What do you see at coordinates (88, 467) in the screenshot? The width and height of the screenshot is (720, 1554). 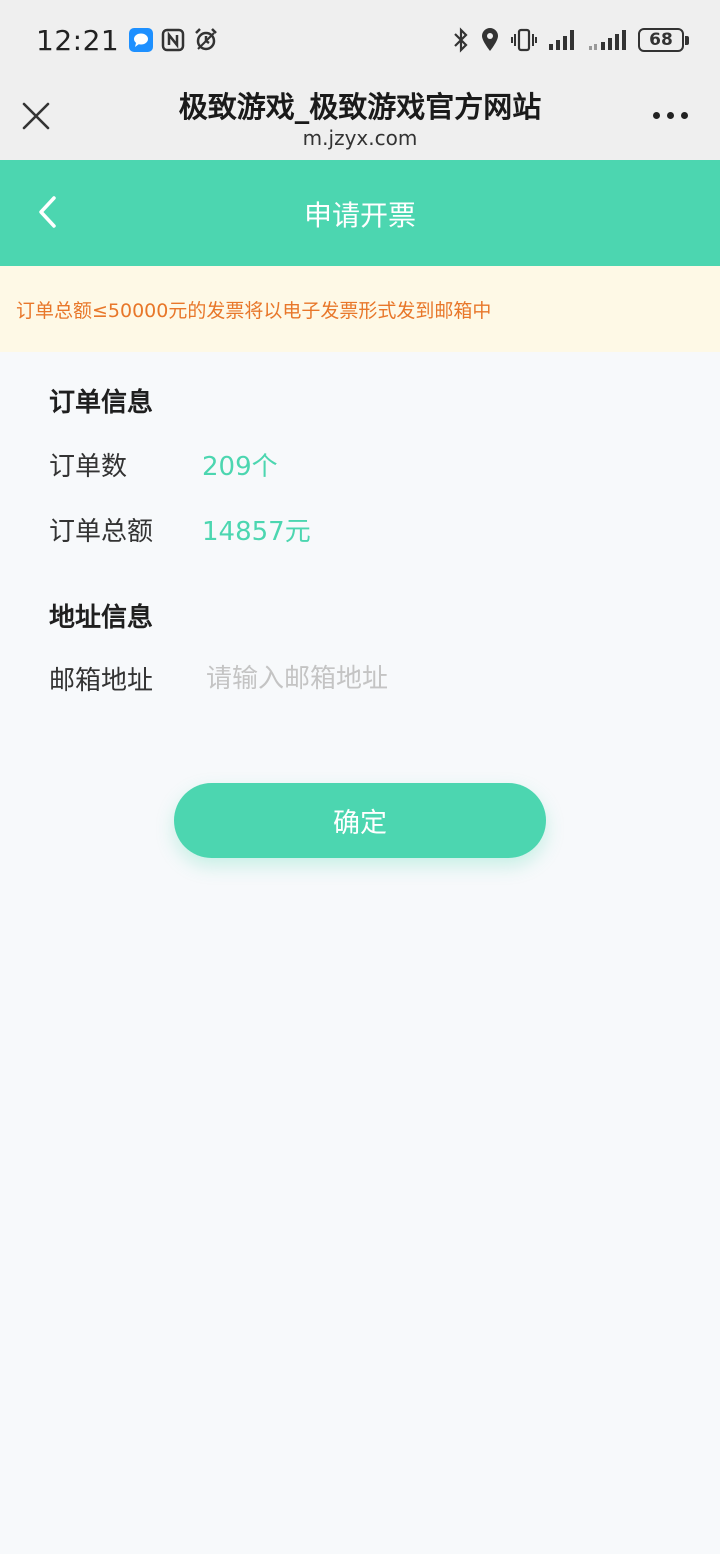 I see `order-count-label: 订单数` at bounding box center [88, 467].